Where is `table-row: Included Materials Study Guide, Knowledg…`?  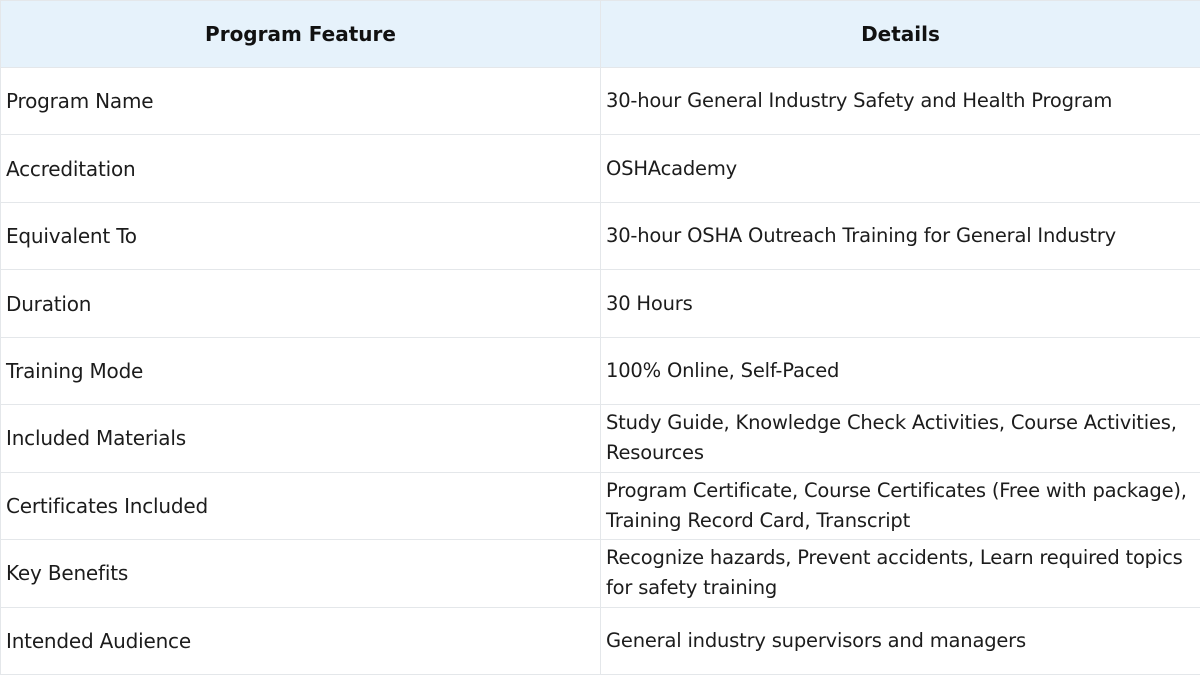
table-row: Included Materials Study Guide, Knowledg… is located at coordinates (600, 438).